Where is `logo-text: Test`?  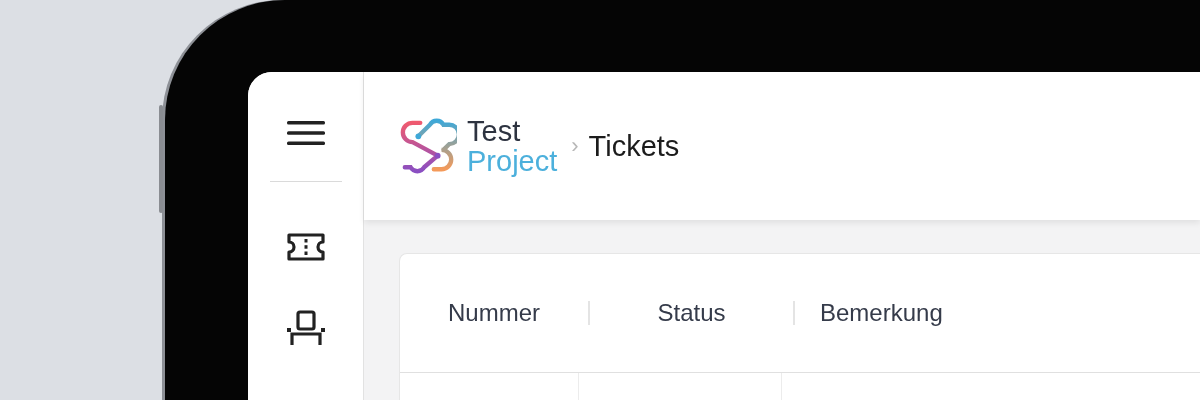
logo-text: Test is located at coordinates (494, 131).